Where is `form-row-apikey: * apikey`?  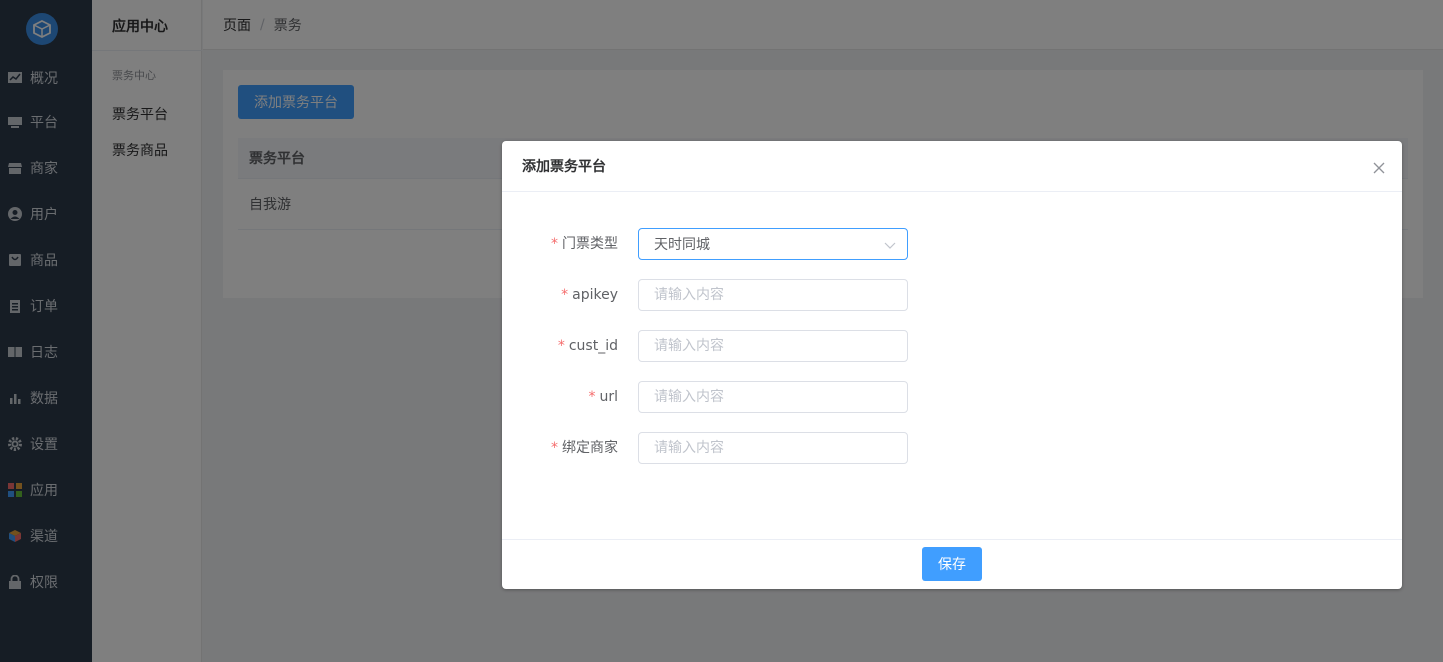
form-row-apikey: * apikey is located at coordinates (952, 295).